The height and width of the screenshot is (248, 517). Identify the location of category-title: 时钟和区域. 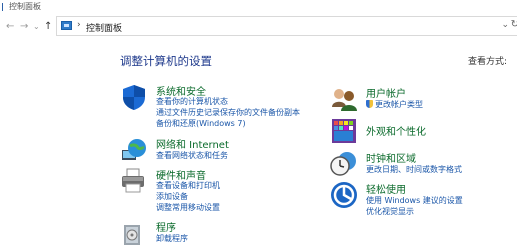
(391, 157).